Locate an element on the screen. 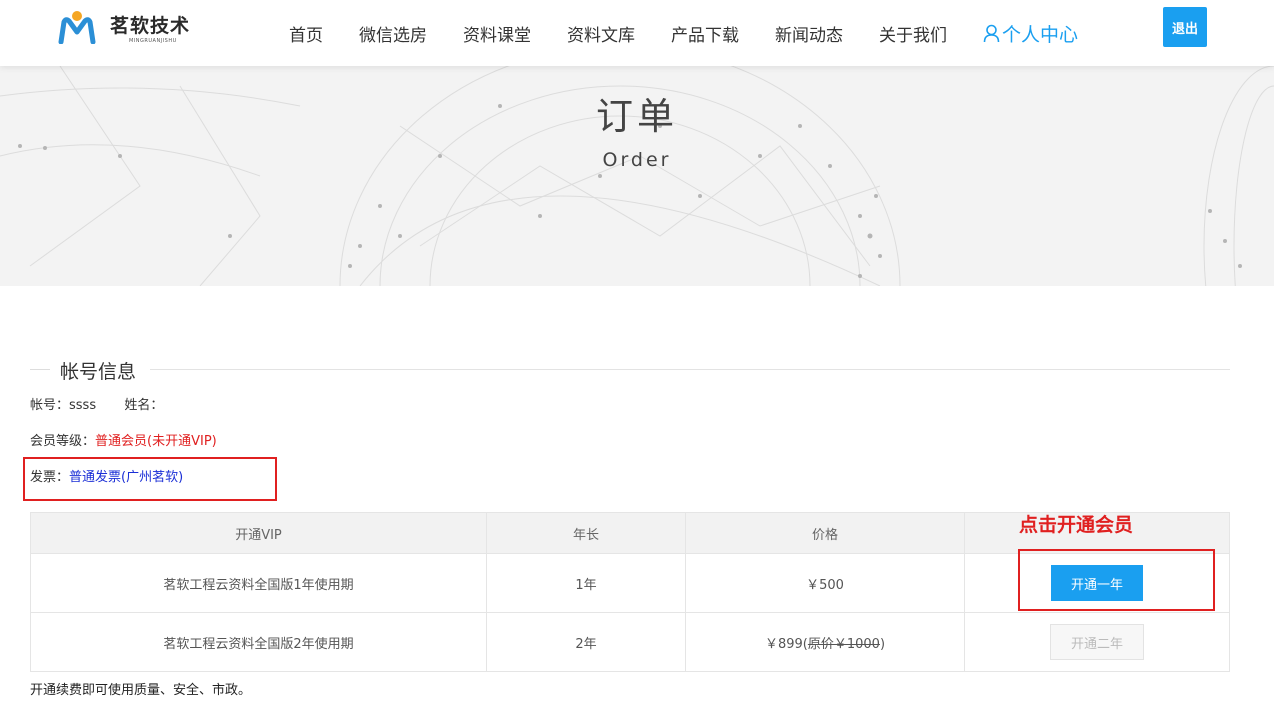  name-label: 姓名： is located at coordinates (144, 405).